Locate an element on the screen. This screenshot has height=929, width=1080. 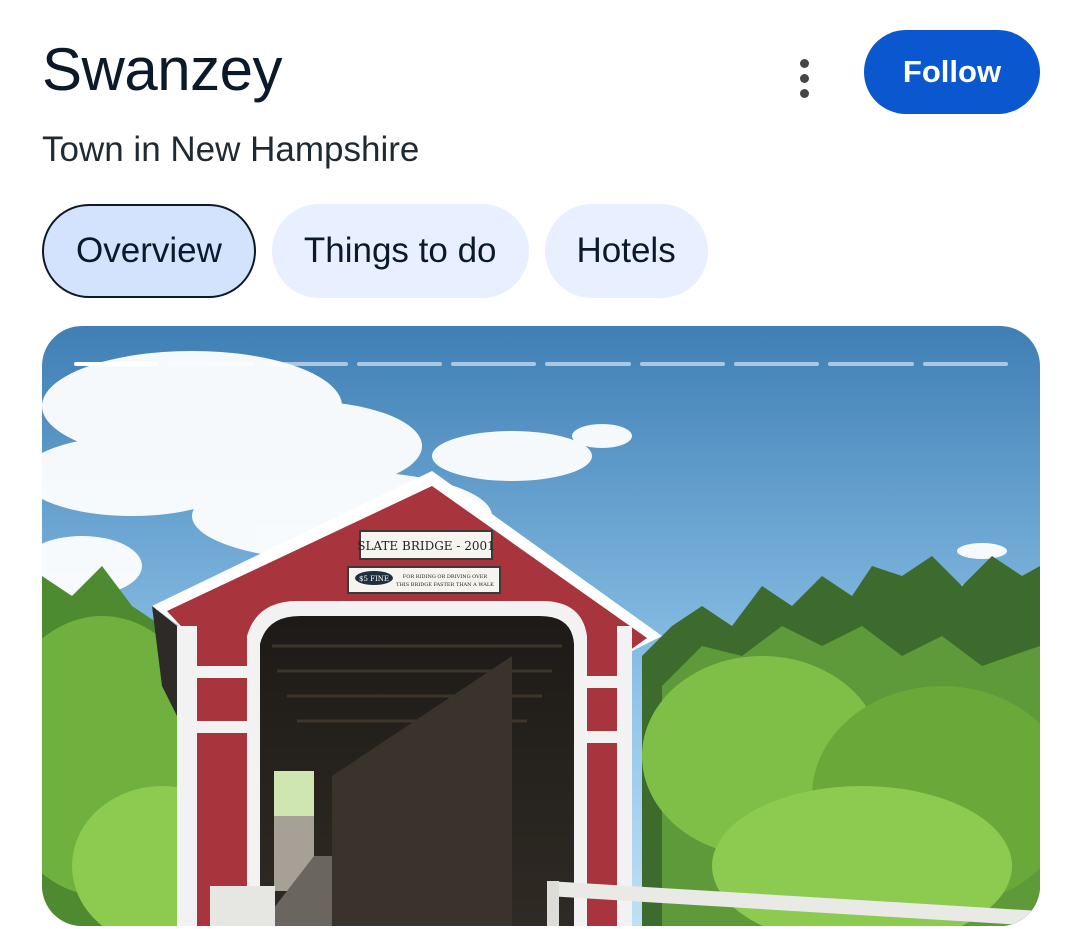
bridge-name-sign-text: SLATE BRIDGE - 2001 is located at coordinates (426, 546).